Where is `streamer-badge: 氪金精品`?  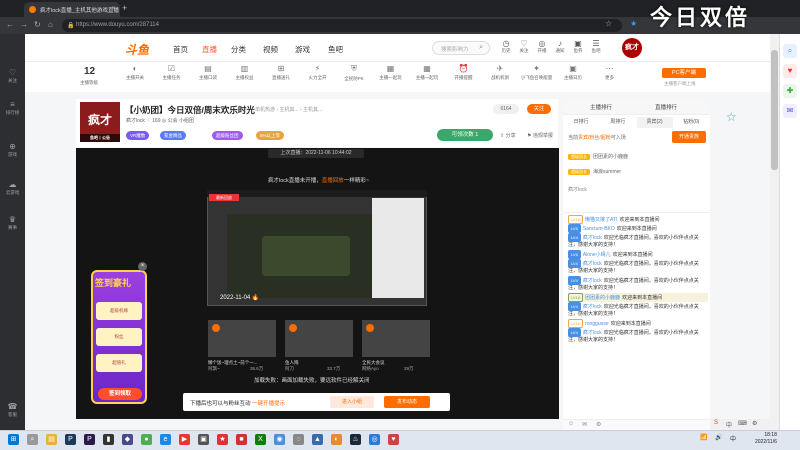
streamer-badge: 氪金精品 is located at coordinates (173, 135).